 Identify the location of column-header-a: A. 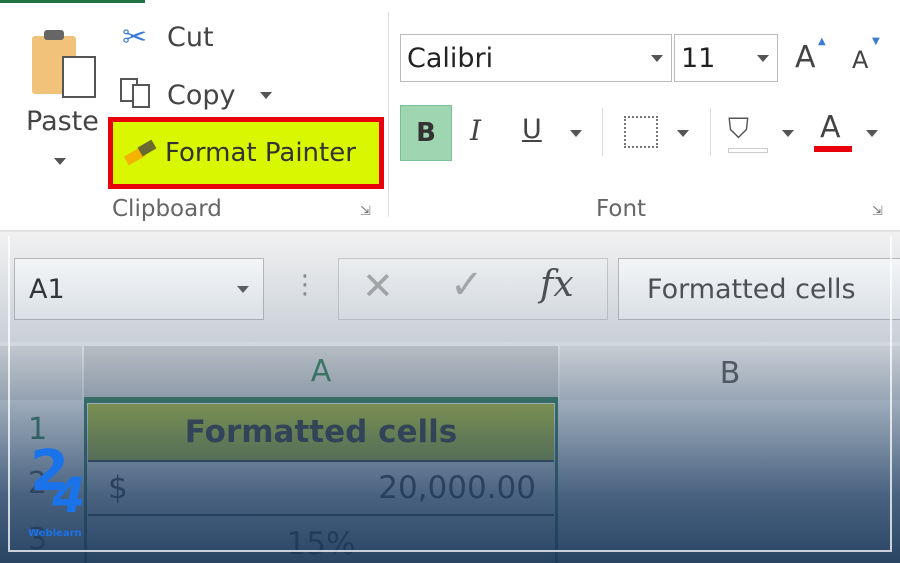
(321, 373).